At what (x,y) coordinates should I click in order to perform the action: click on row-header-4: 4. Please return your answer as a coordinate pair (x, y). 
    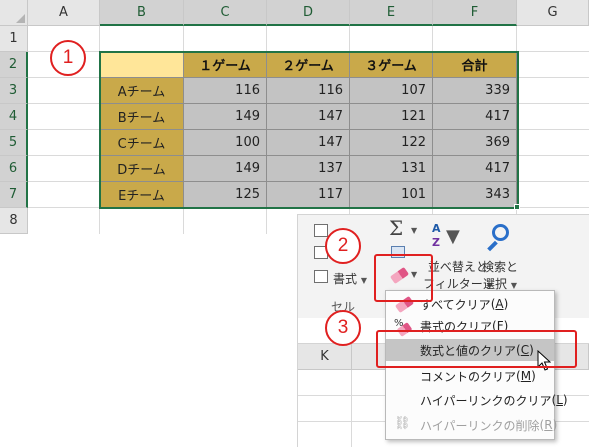
    Looking at the image, I should click on (14, 117).